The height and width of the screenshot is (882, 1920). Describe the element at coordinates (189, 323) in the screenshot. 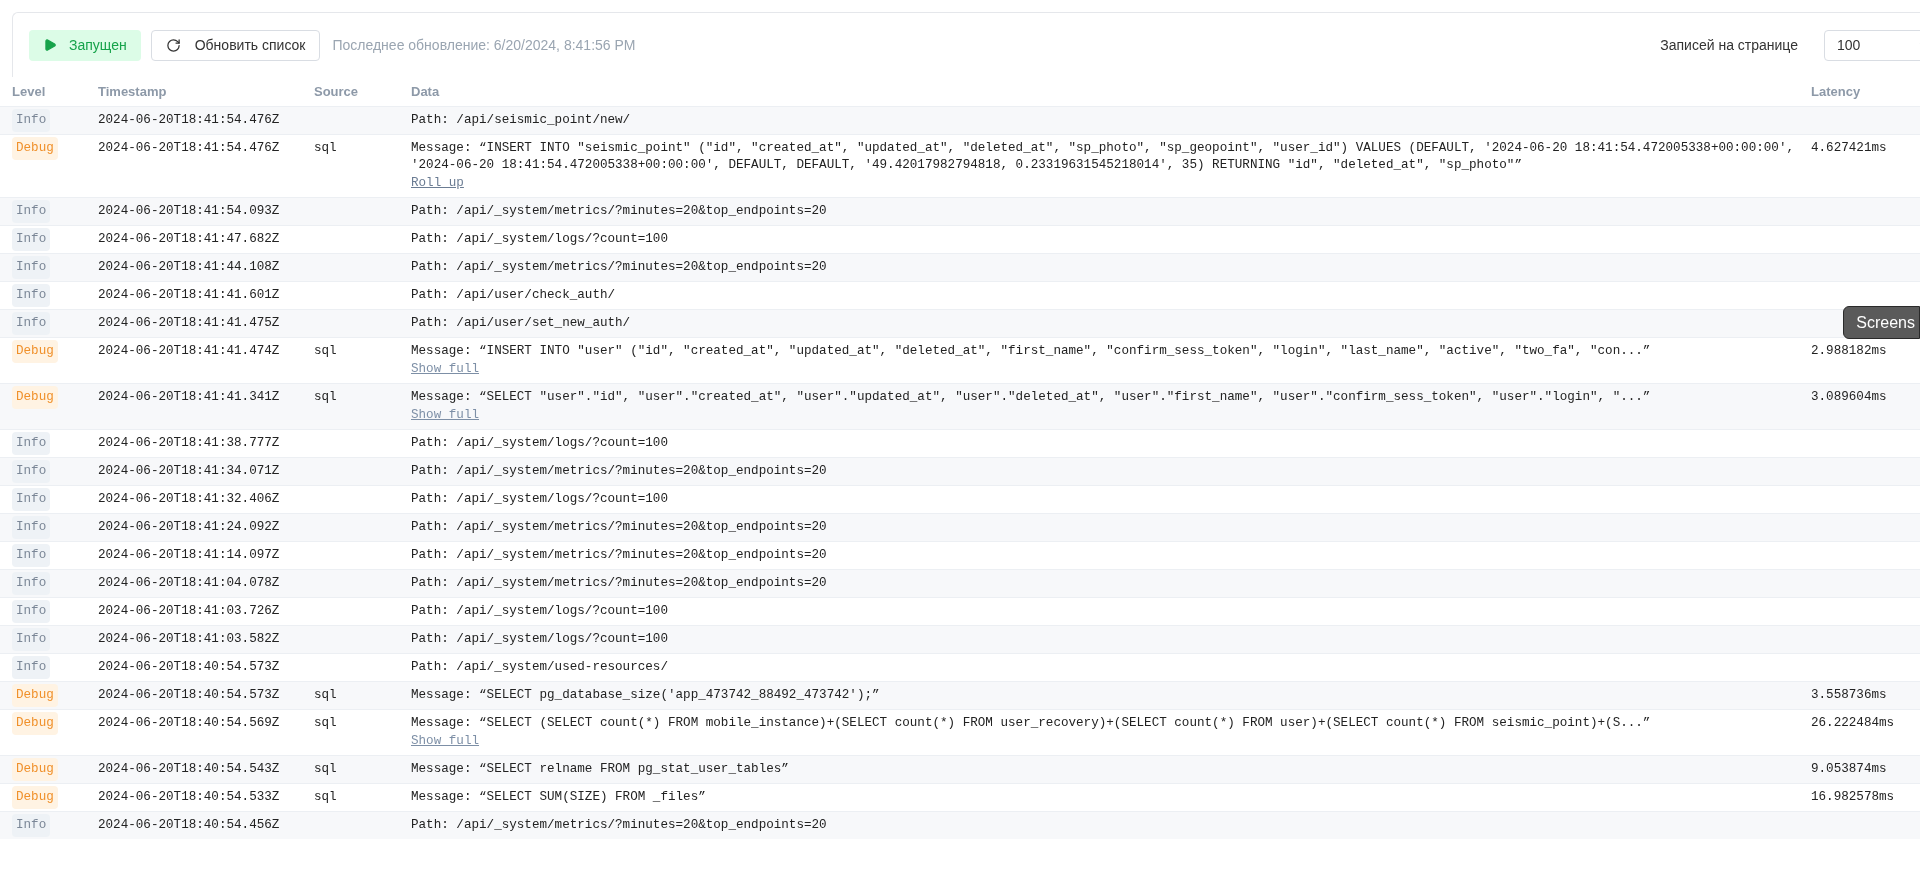

I see `timestamp-cell: 2024-06-20T18:41:41.475Z` at that location.